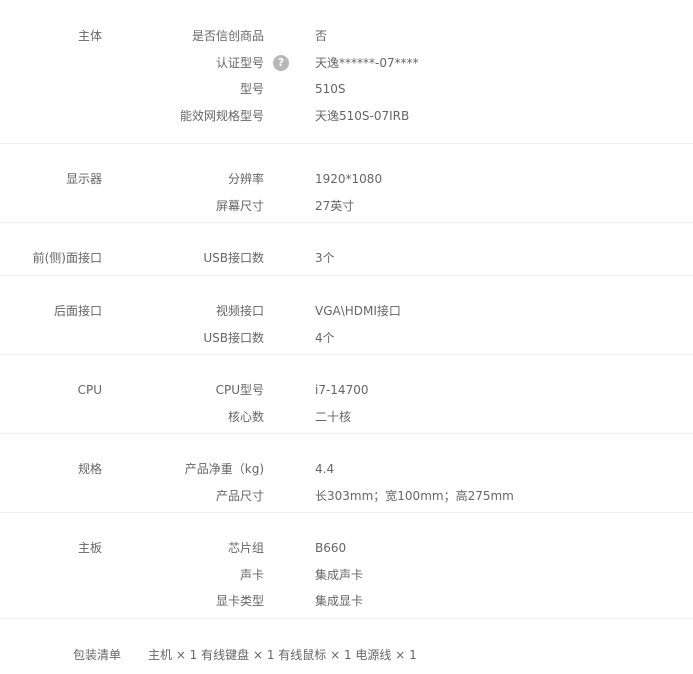 Image resolution: width=693 pixels, height=674 pixels. What do you see at coordinates (251, 89) in the screenshot?
I see `spec-label: 型号` at bounding box center [251, 89].